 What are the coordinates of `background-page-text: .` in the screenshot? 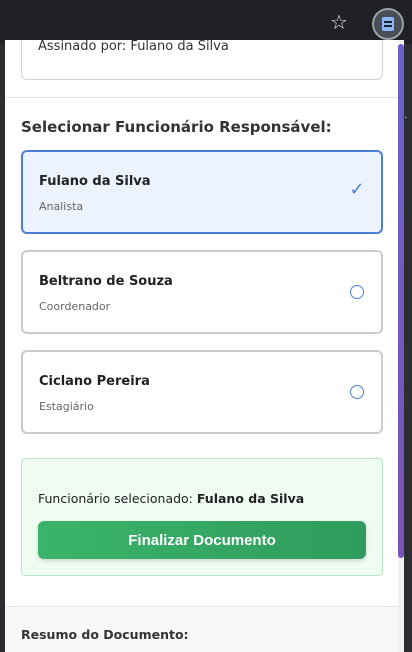 It's located at (406, 114).